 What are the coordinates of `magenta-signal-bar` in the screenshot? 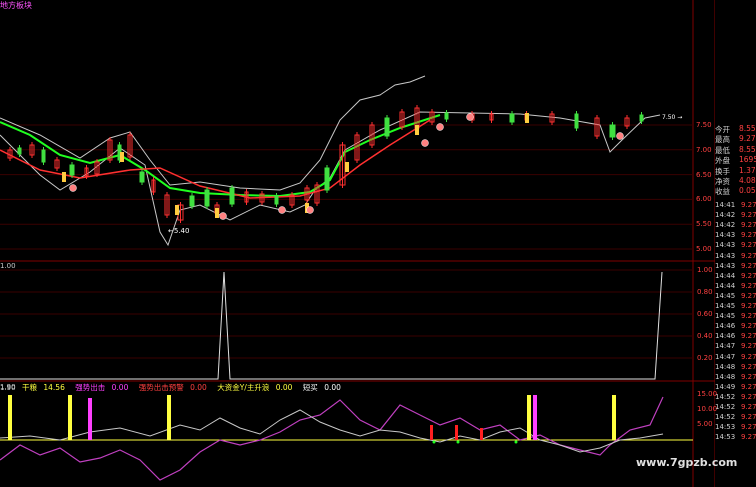 It's located at (535, 417).